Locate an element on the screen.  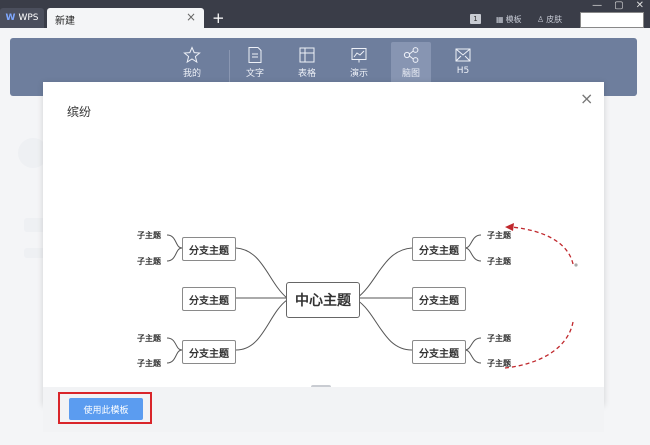
table-icon is located at coordinates (307, 55).